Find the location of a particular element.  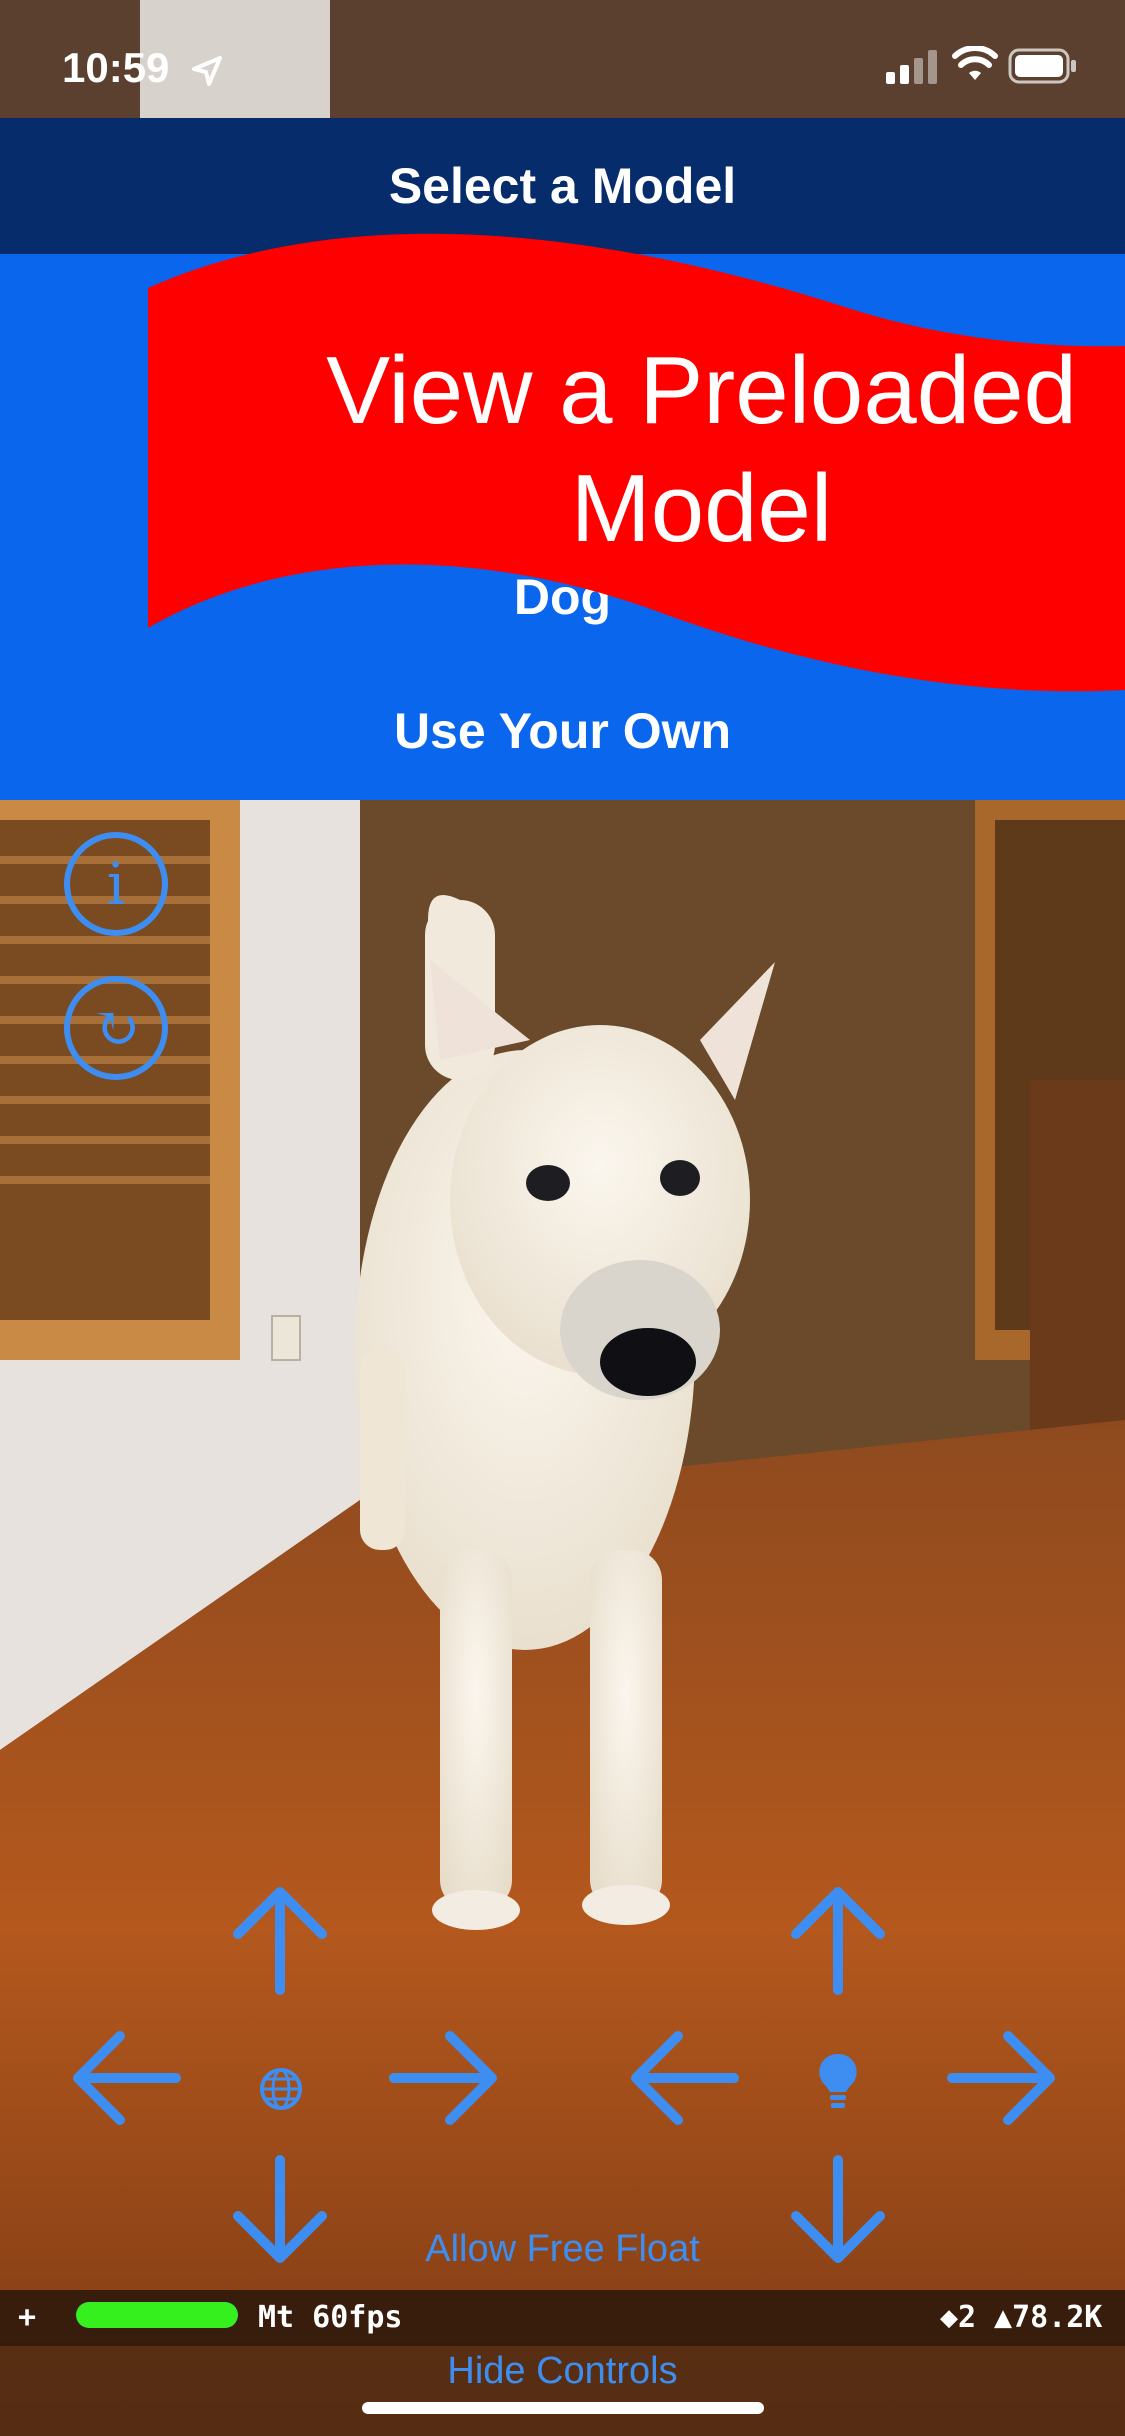

banner-line-1: View a Preloaded is located at coordinates (701, 390).